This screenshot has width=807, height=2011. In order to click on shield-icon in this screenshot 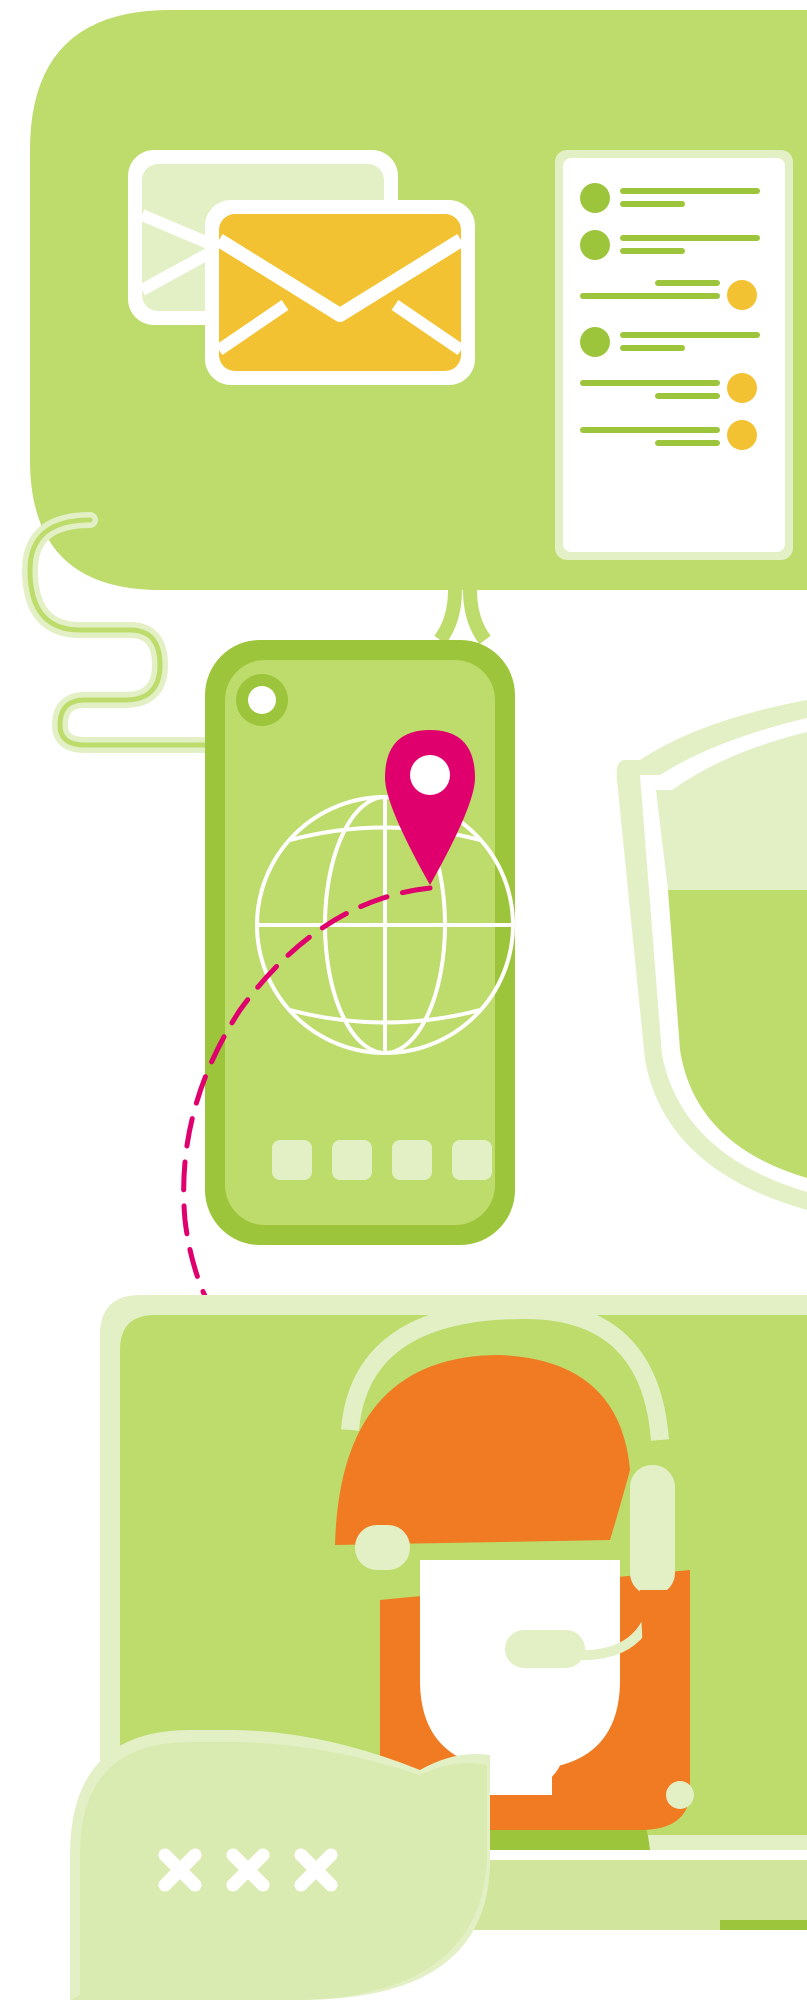, I will do `click(711, 955)`.